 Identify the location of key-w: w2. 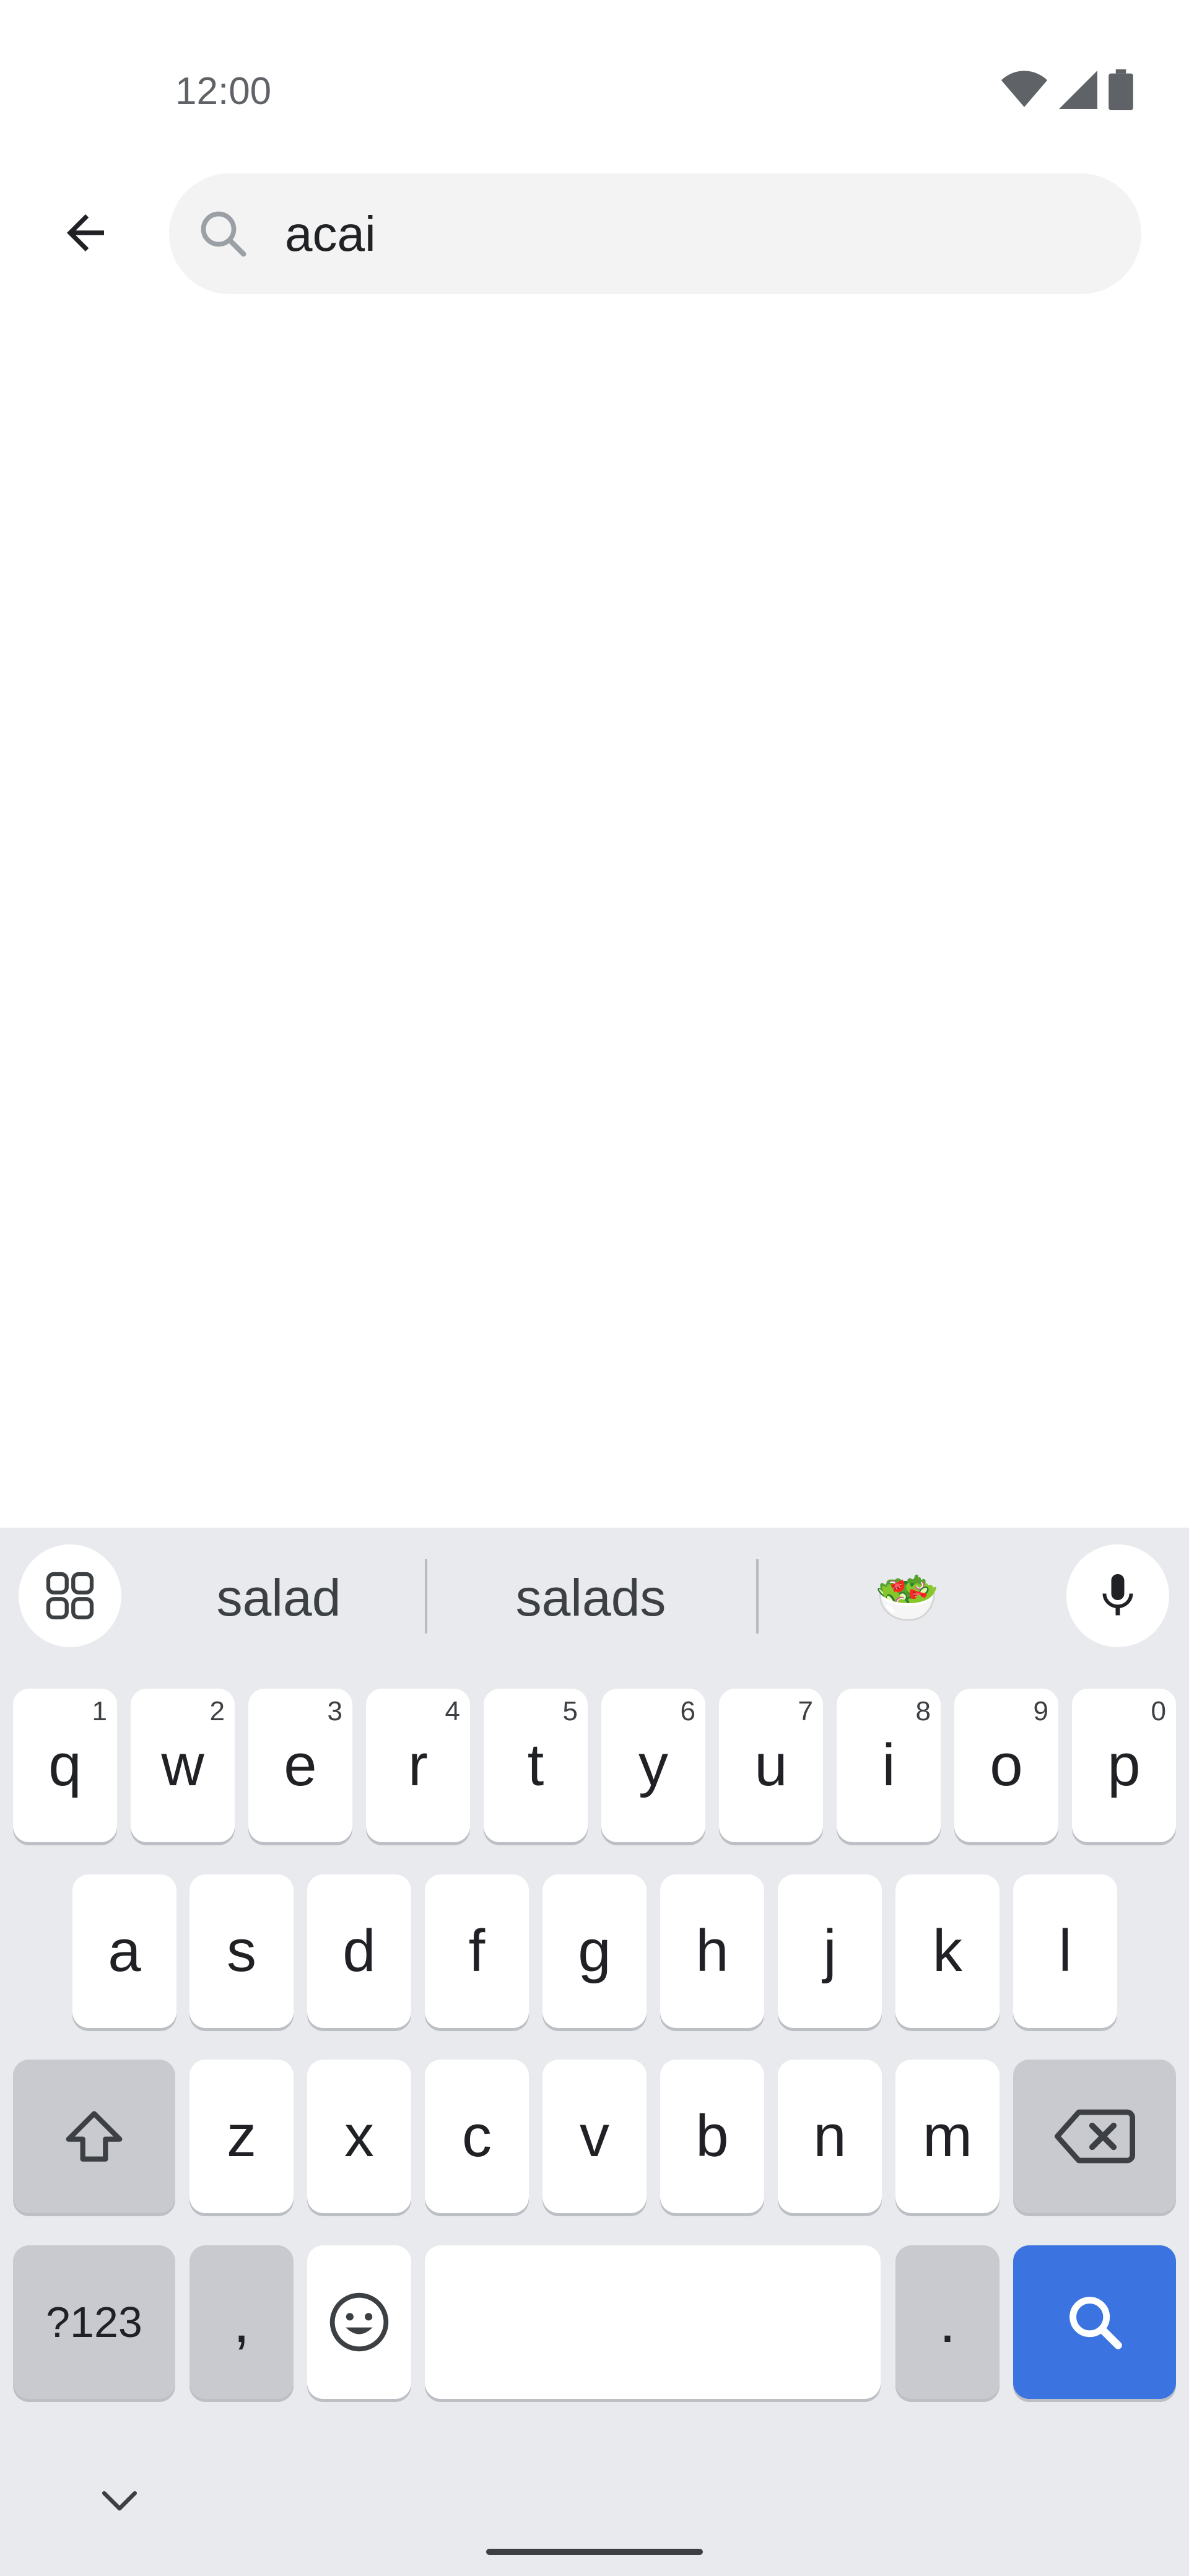
(183, 1765).